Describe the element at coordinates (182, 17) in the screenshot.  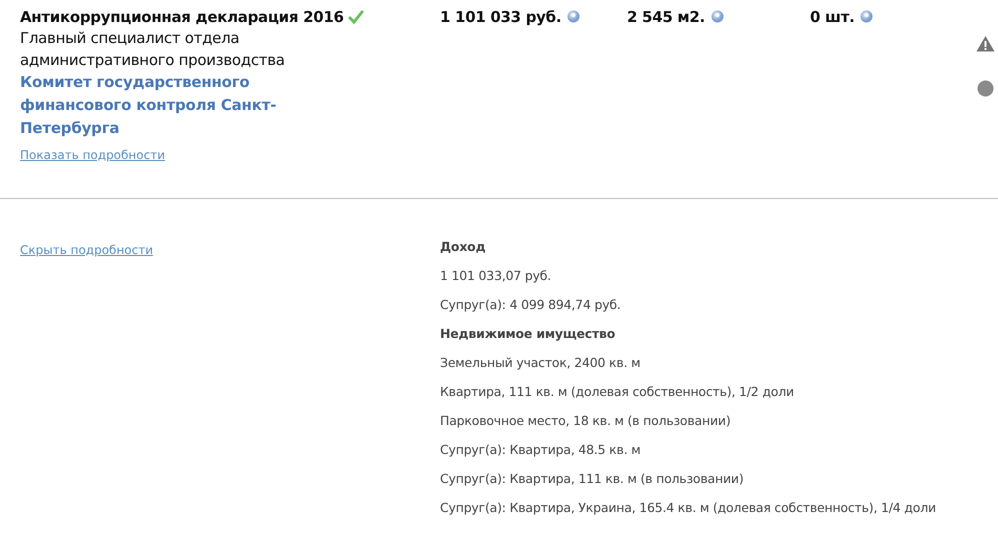
I see `declaration-title: Антикоррупционная декларация 2016` at that location.